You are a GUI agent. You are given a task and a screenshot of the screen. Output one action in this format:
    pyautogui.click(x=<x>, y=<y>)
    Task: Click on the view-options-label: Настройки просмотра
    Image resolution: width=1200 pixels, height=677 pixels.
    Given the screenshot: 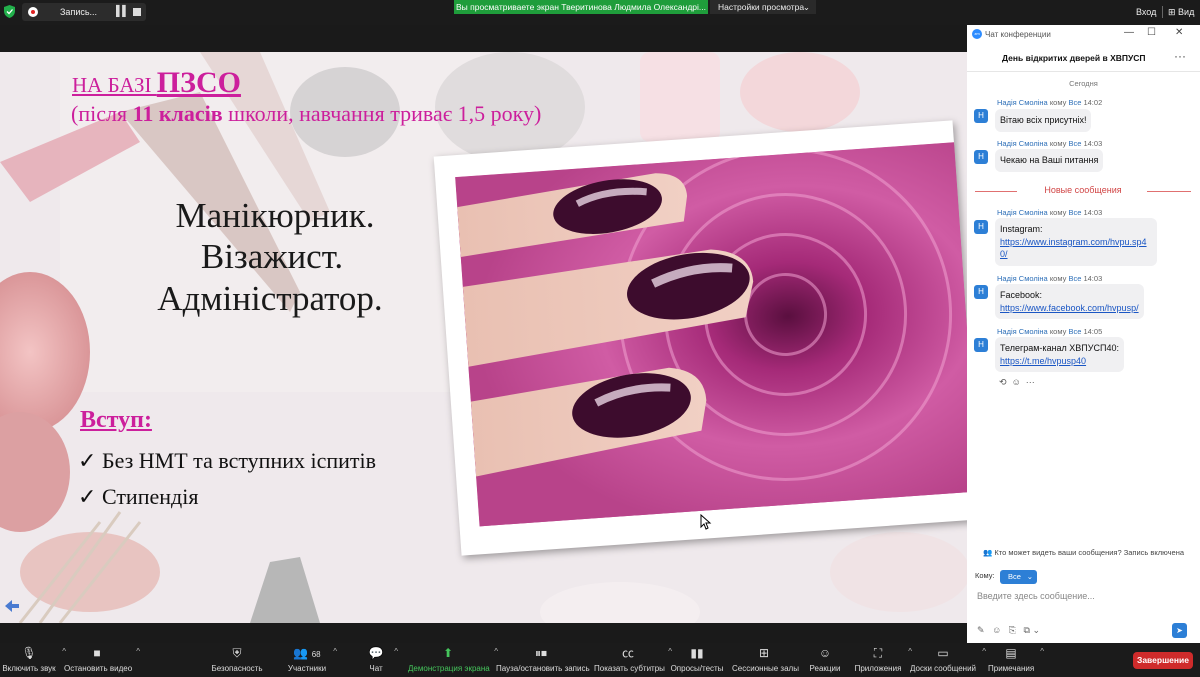 What is the action you would take?
    pyautogui.click(x=761, y=7)
    